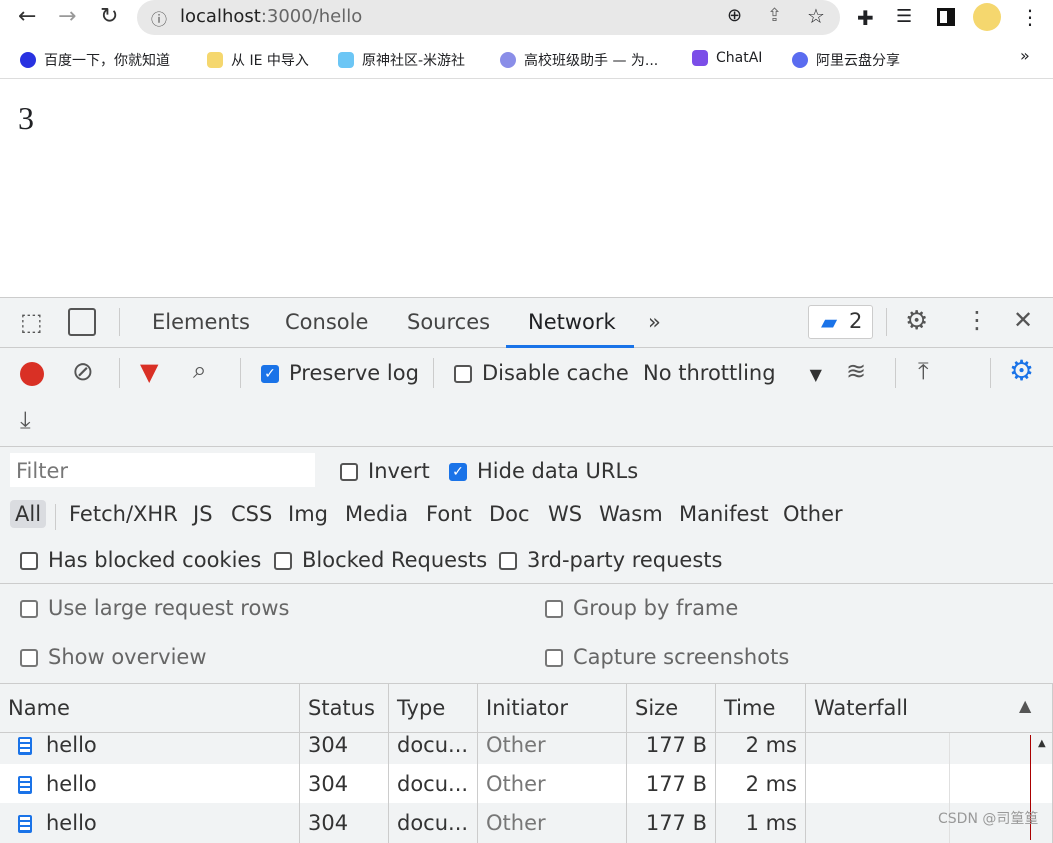  What do you see at coordinates (326, 322) in the screenshot?
I see `tab-console: Console` at bounding box center [326, 322].